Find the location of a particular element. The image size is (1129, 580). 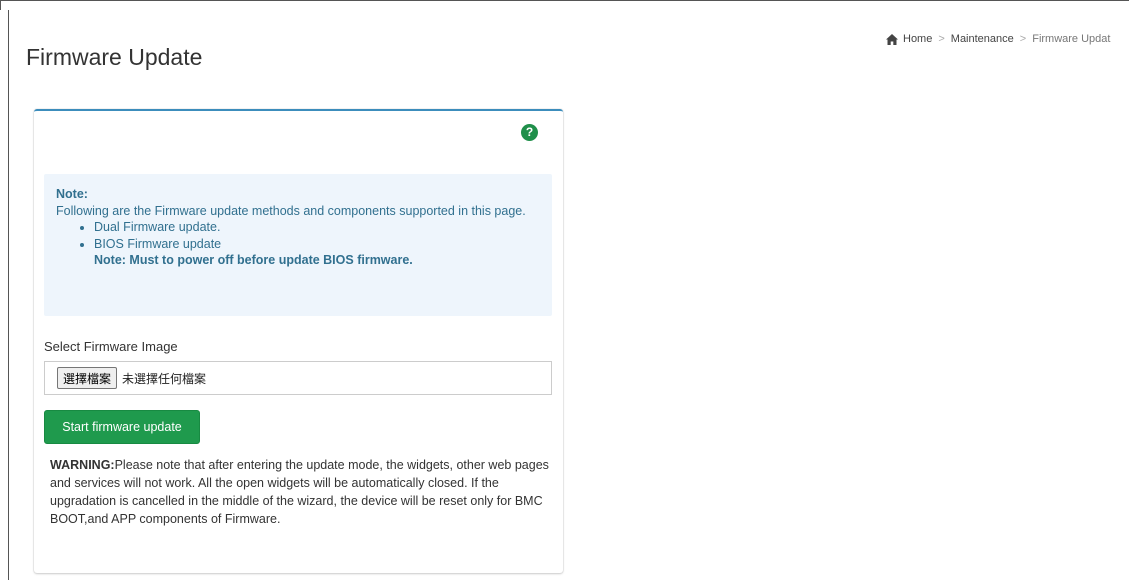

breadcrumb: Home > Maintenance > Firmware Updat is located at coordinates (1007, 39).